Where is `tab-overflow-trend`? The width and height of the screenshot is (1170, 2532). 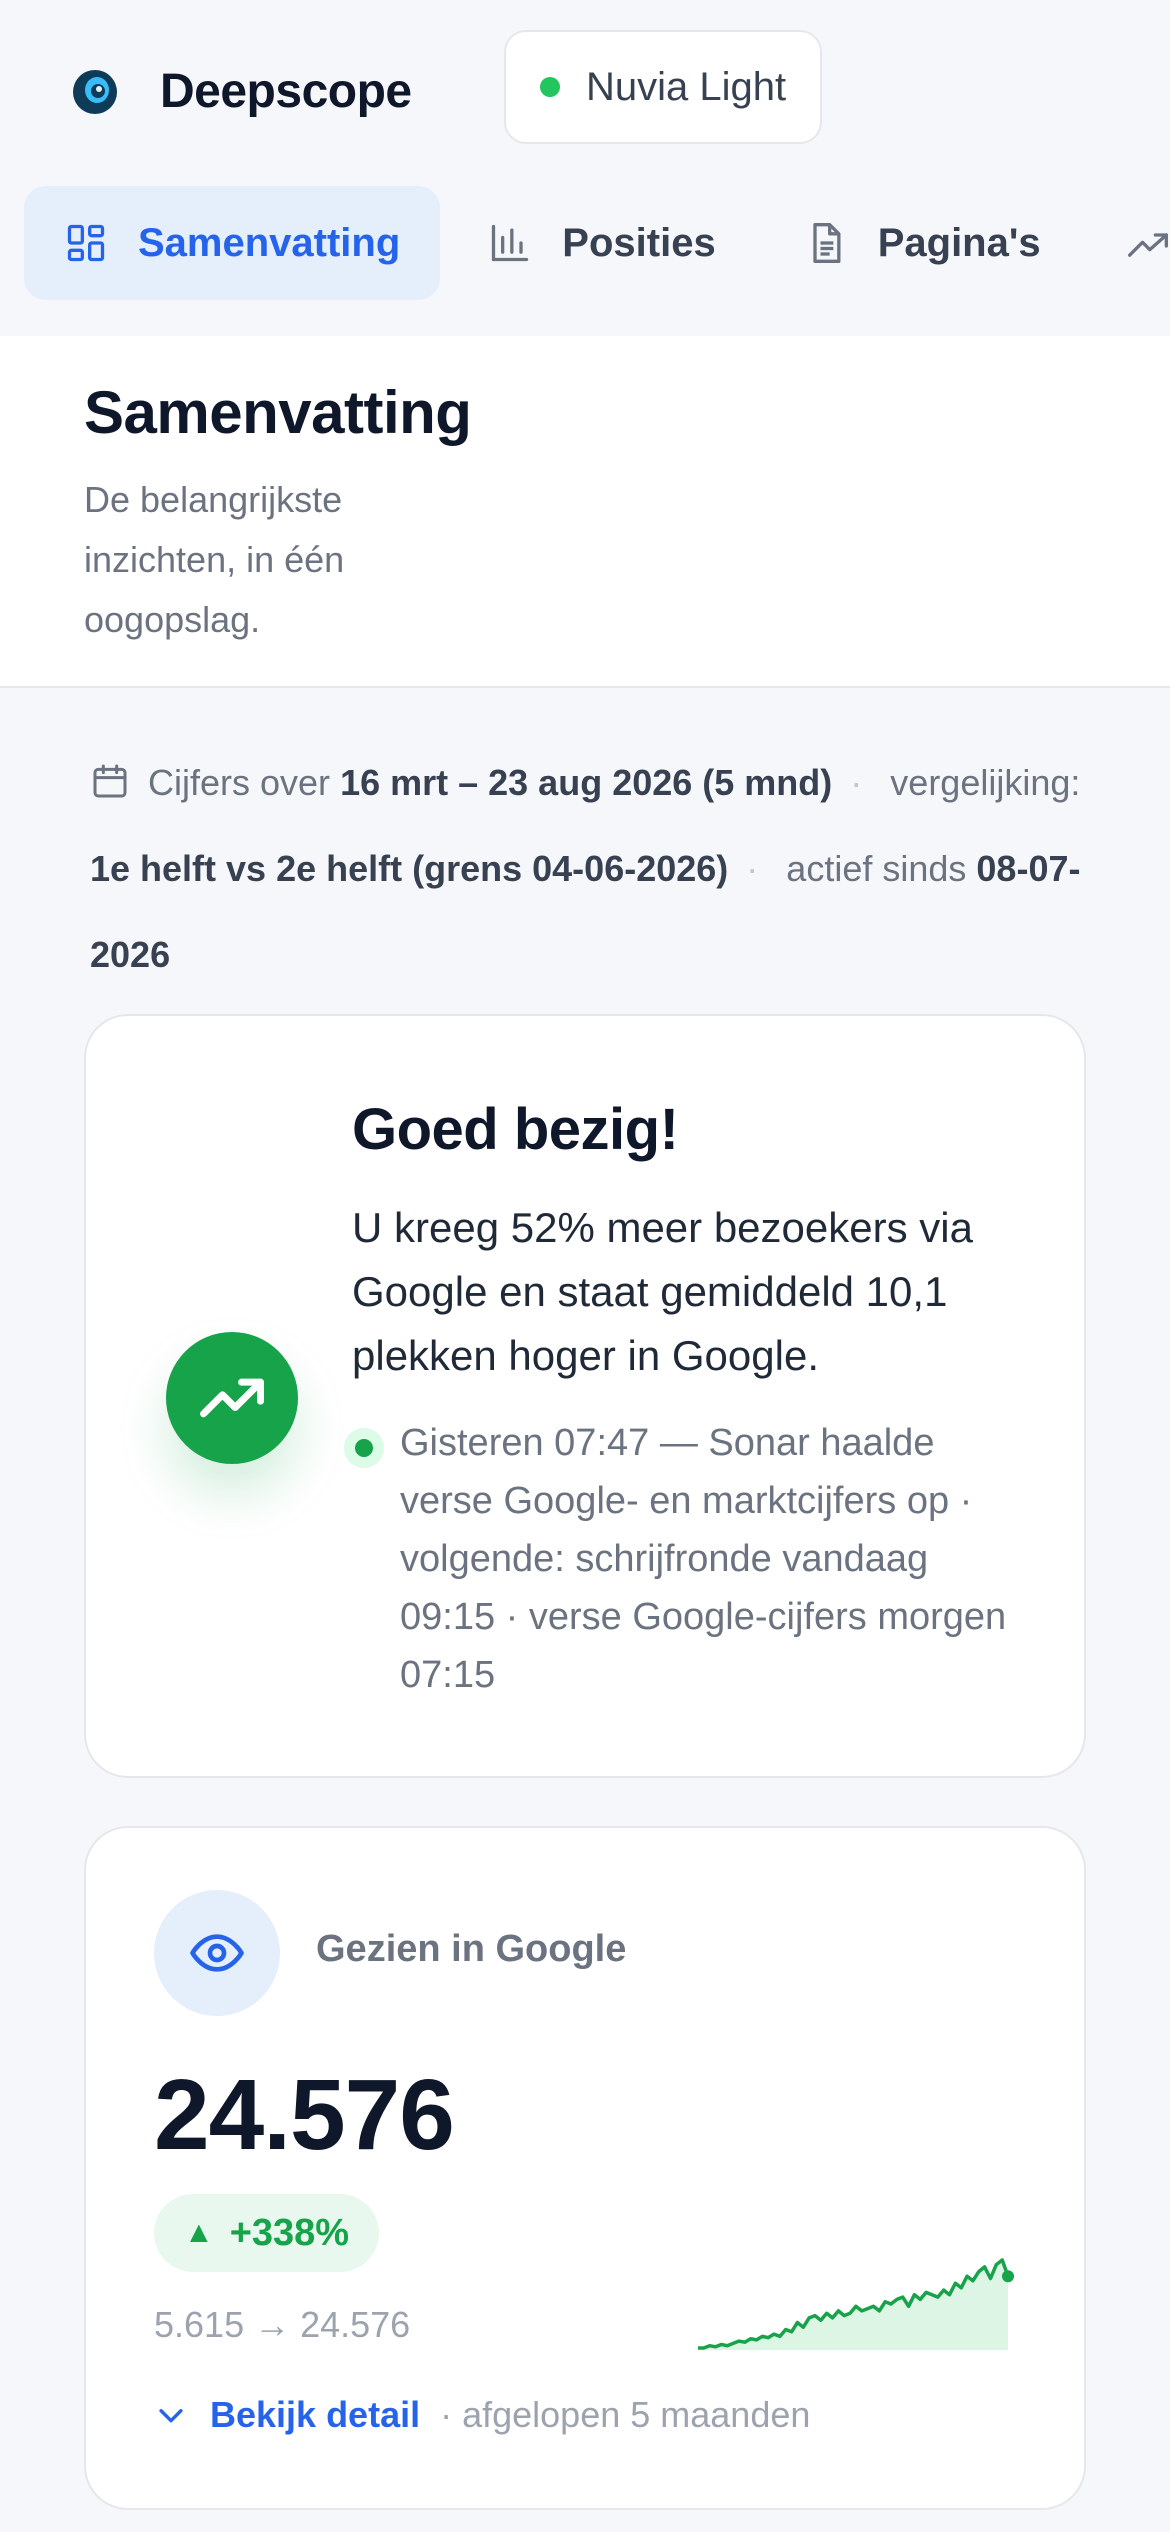
tab-overflow-trend is located at coordinates (1148, 246).